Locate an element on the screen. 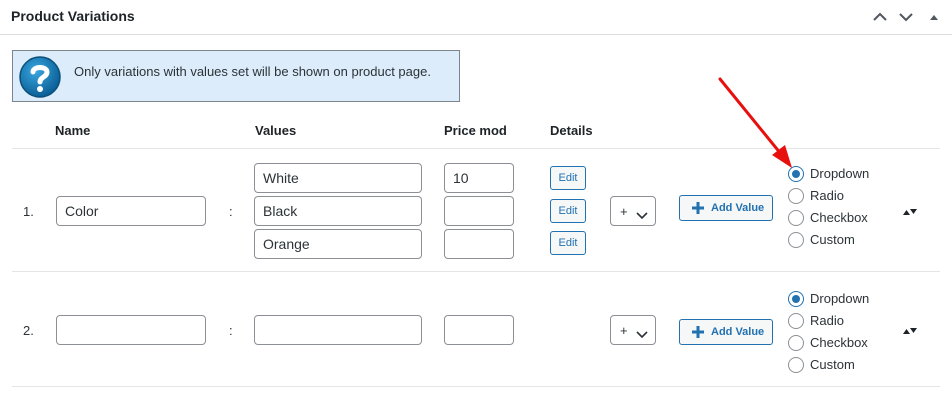  triangle-up-icon is located at coordinates (934, 17).